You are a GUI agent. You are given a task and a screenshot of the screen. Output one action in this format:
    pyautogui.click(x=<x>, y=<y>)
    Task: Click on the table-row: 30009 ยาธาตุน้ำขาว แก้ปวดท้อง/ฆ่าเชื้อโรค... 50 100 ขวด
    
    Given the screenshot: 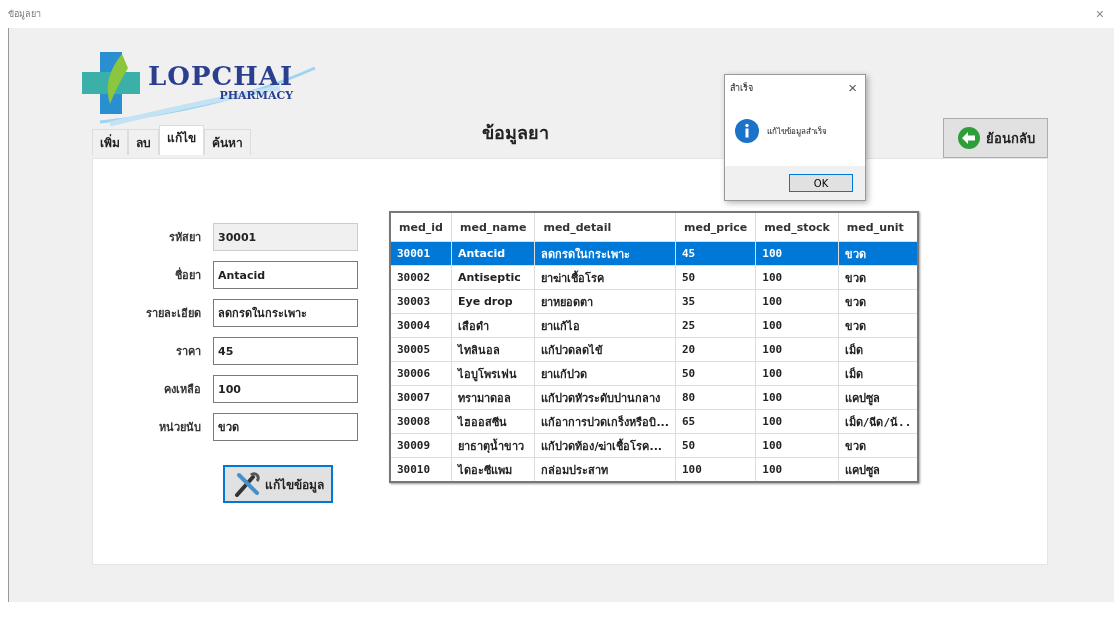 What is the action you would take?
    pyautogui.click(x=654, y=445)
    